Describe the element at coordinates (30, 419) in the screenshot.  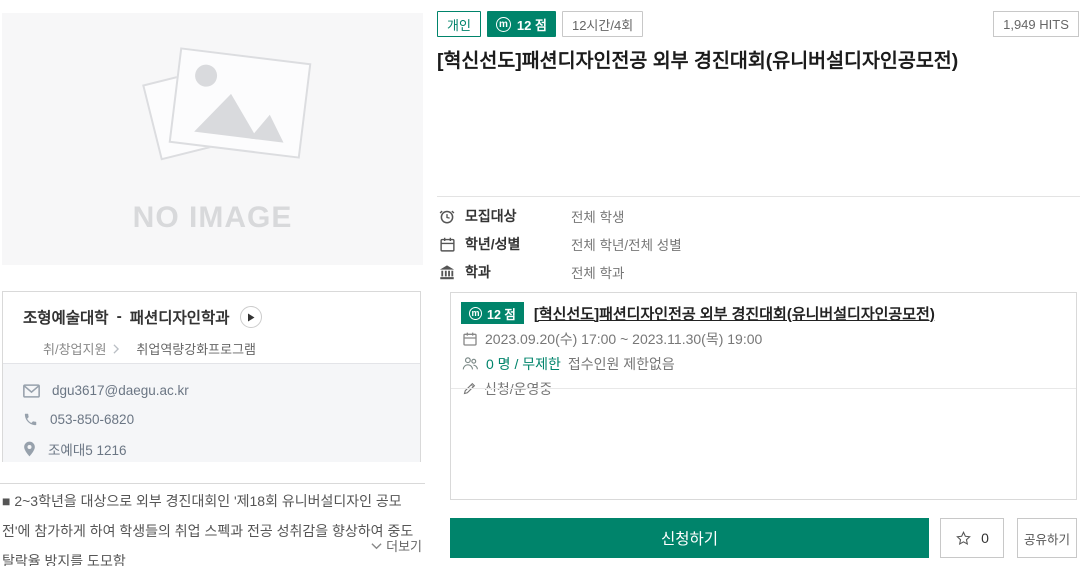
I see `phone-icon` at that location.